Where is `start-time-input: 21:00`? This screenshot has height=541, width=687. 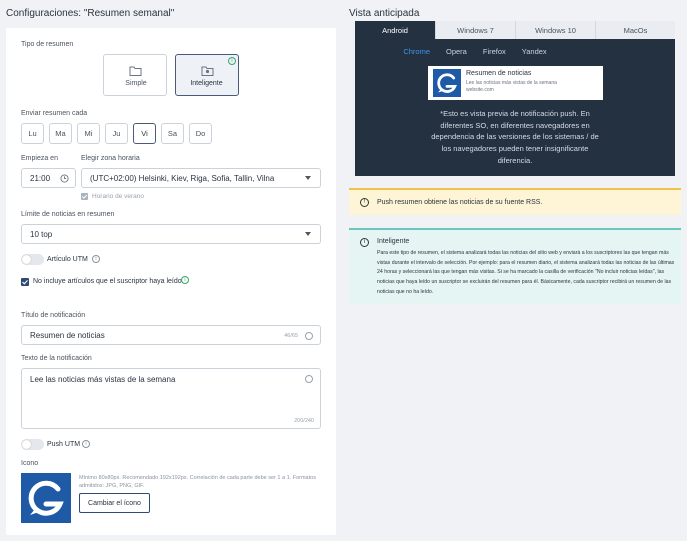
start-time-input: 21:00 is located at coordinates (48, 178).